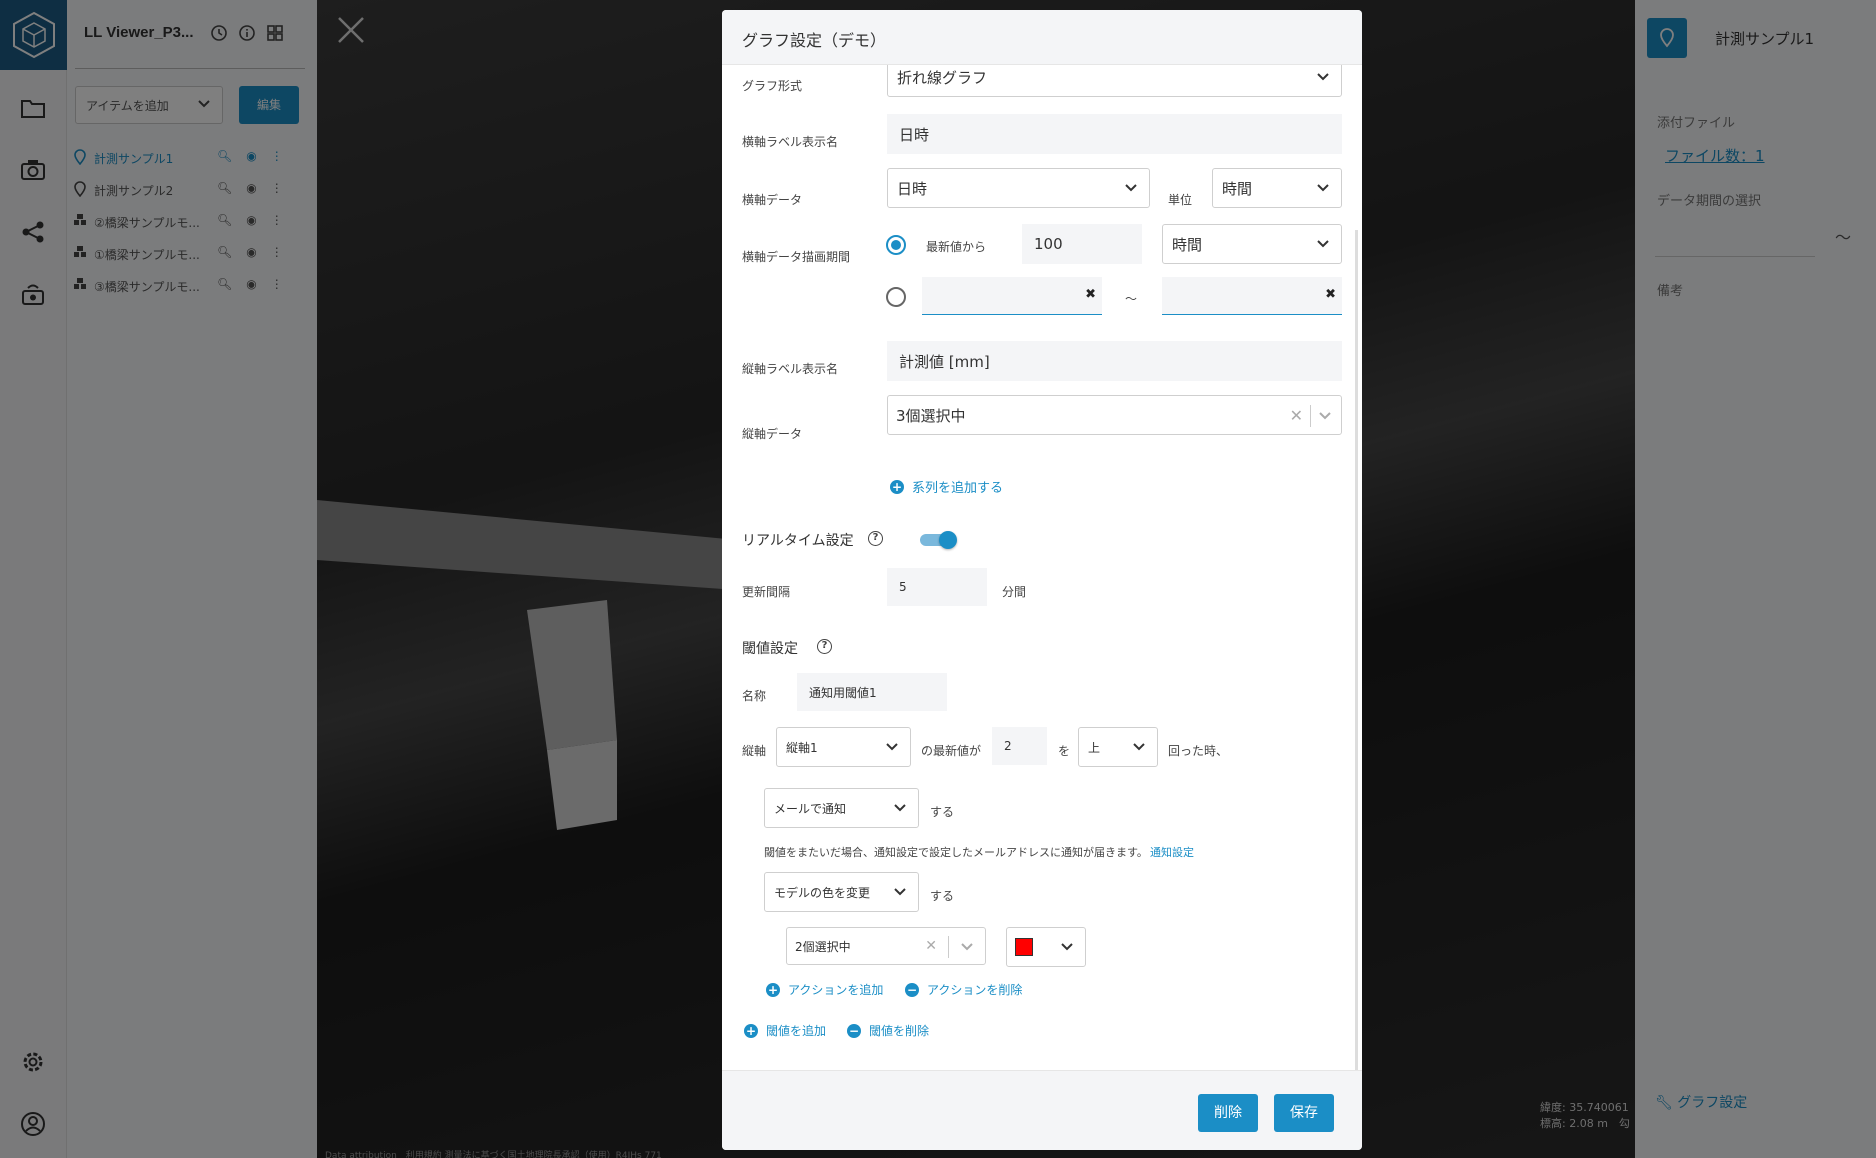 The height and width of the screenshot is (1158, 1876). What do you see at coordinates (1114, 415) in the screenshot?
I see `y-data-multiselect: 3個選択中 ✕` at bounding box center [1114, 415].